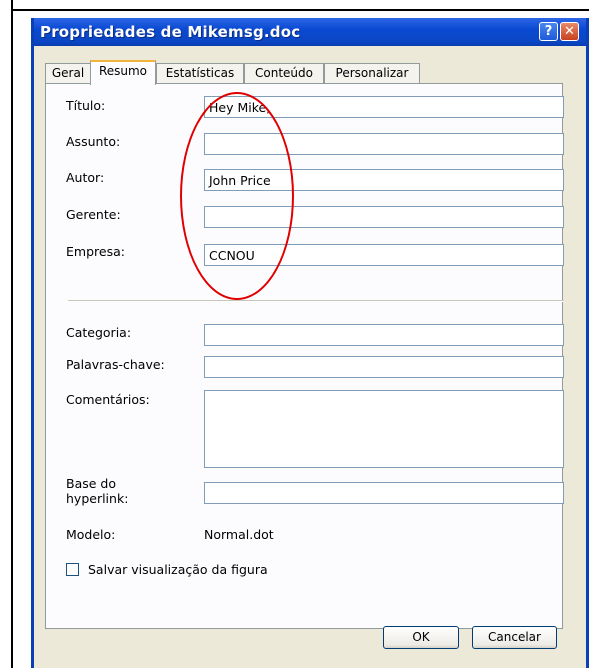  What do you see at coordinates (384, 107) in the screenshot?
I see `titulo-field: Hey Mike,` at bounding box center [384, 107].